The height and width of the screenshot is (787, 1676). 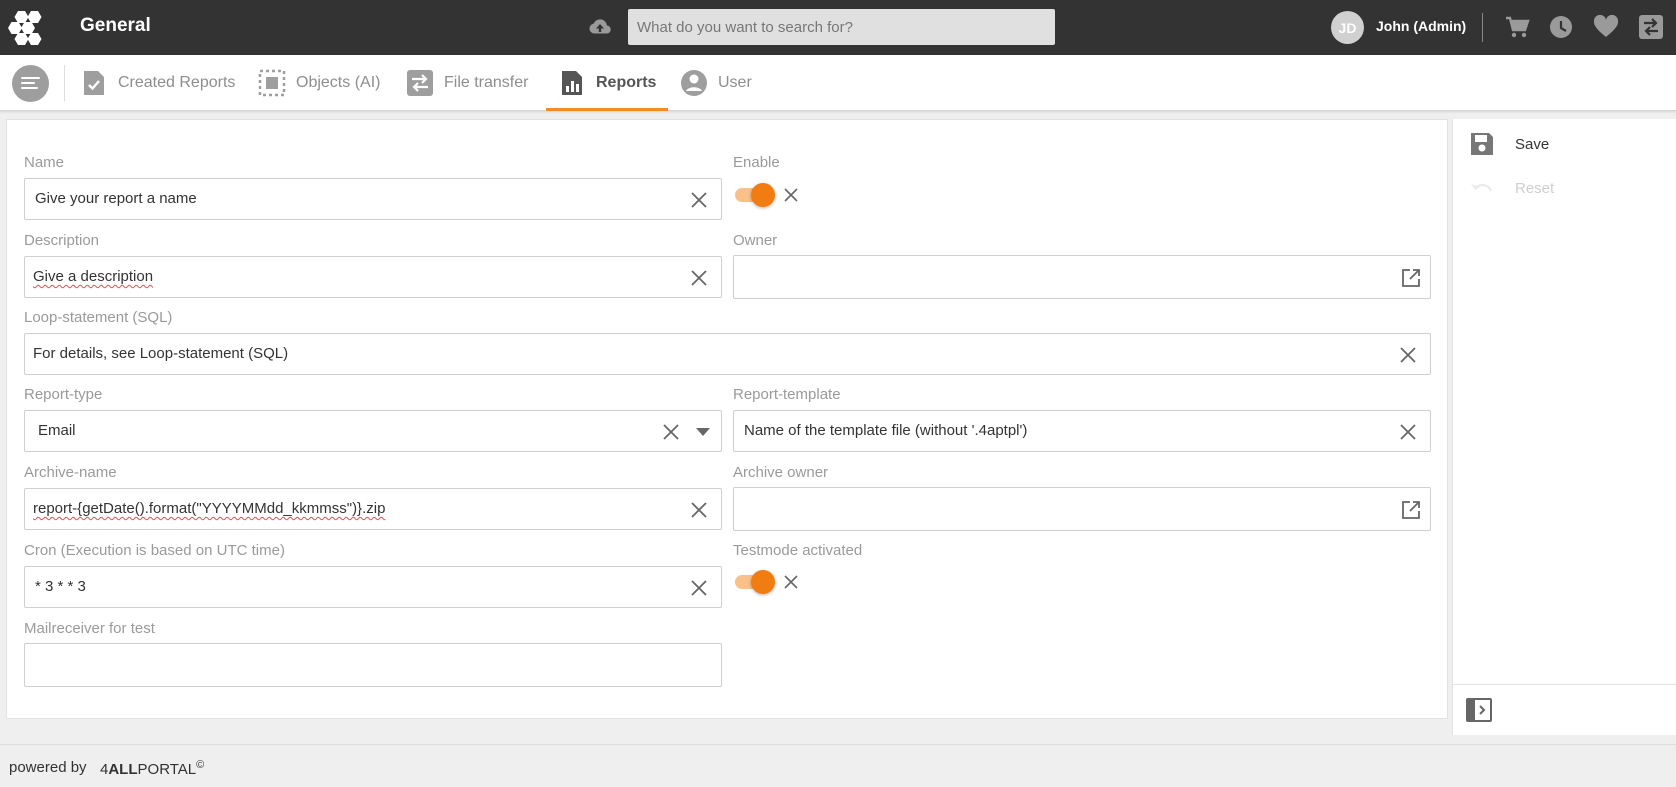 I want to click on description-field: Give a description, so click(x=373, y=277).